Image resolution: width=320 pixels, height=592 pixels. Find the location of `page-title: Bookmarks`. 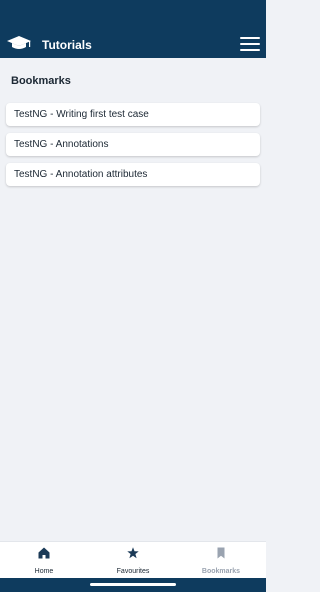

page-title: Bookmarks is located at coordinates (41, 81).